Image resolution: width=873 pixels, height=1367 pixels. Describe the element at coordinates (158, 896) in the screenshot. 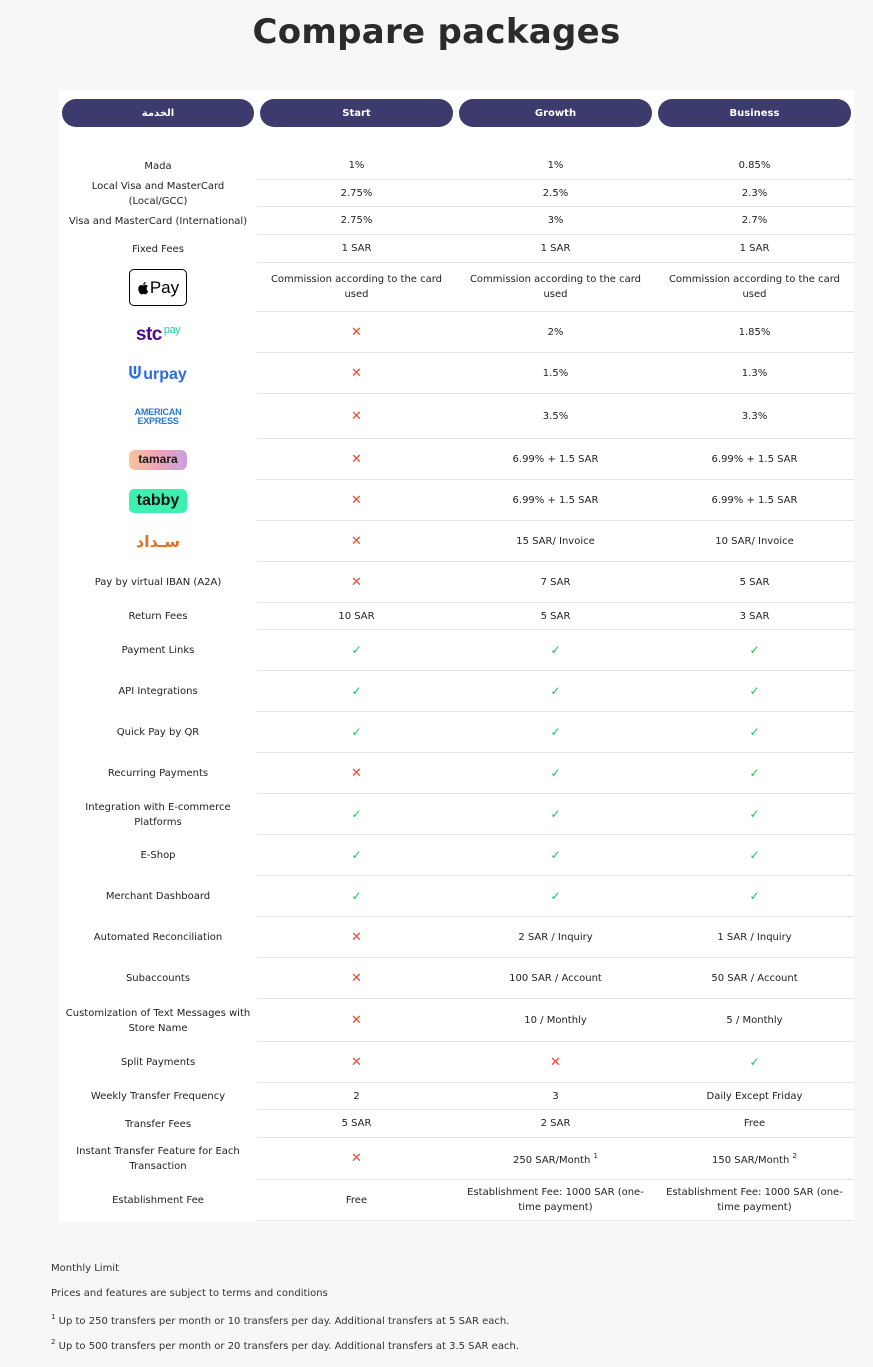

I see `row-label: Merchant Dashboard` at that location.